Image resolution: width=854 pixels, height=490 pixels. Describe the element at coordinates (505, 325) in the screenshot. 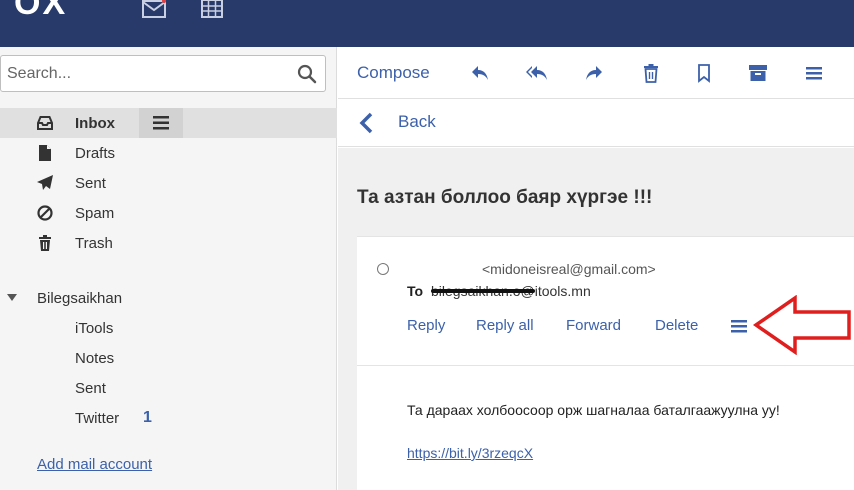

I see `reply-all-button: Reply all` at that location.